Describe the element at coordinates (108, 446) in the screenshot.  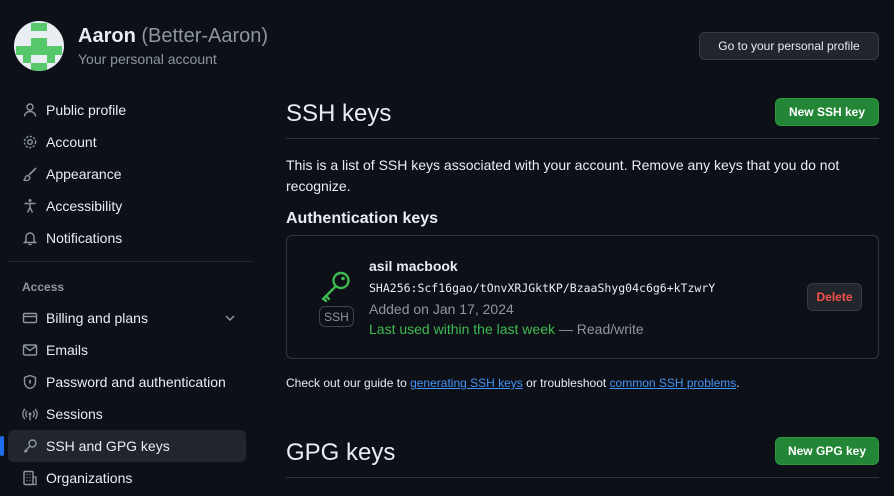
I see `sidebar-item-label: SSH and GPG keys` at that location.